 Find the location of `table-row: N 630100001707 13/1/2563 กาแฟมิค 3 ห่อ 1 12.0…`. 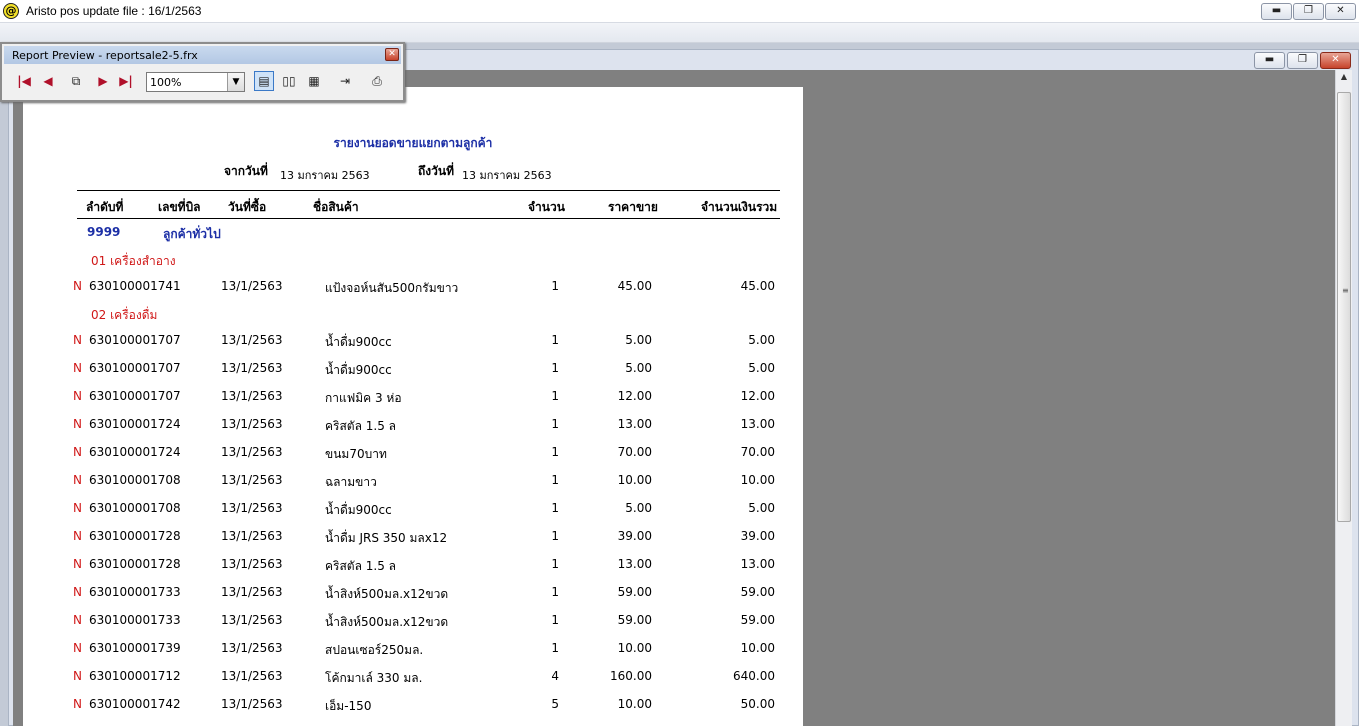

table-row: N 630100001707 13/1/2563 กาแฟมิค 3 ห่อ 1 12.0… is located at coordinates (401, 399).